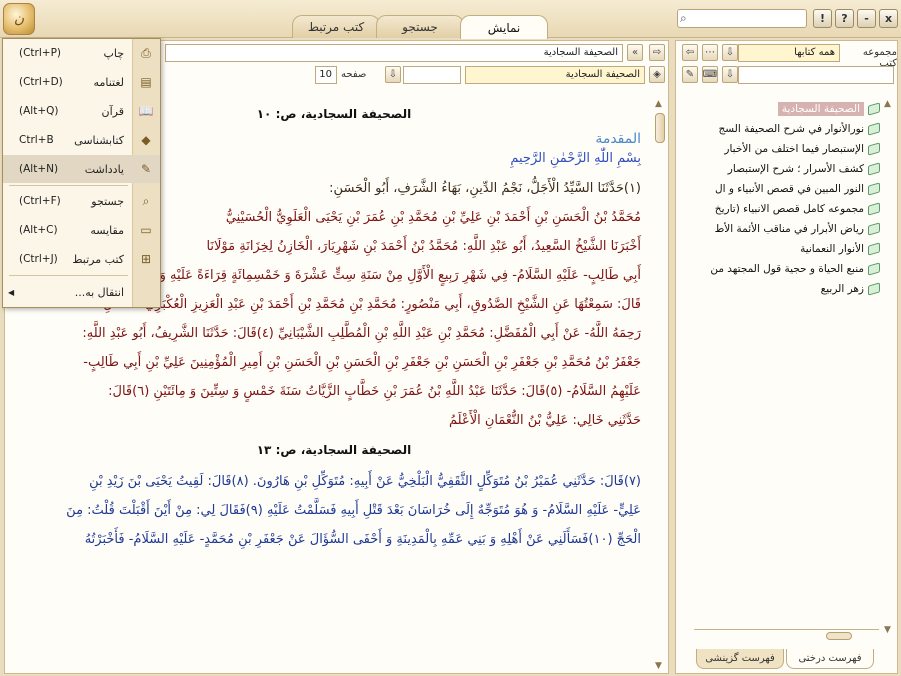 This screenshot has width=901, height=676. Describe the element at coordinates (432, 75) in the screenshot. I see `section-dropdown` at that location.